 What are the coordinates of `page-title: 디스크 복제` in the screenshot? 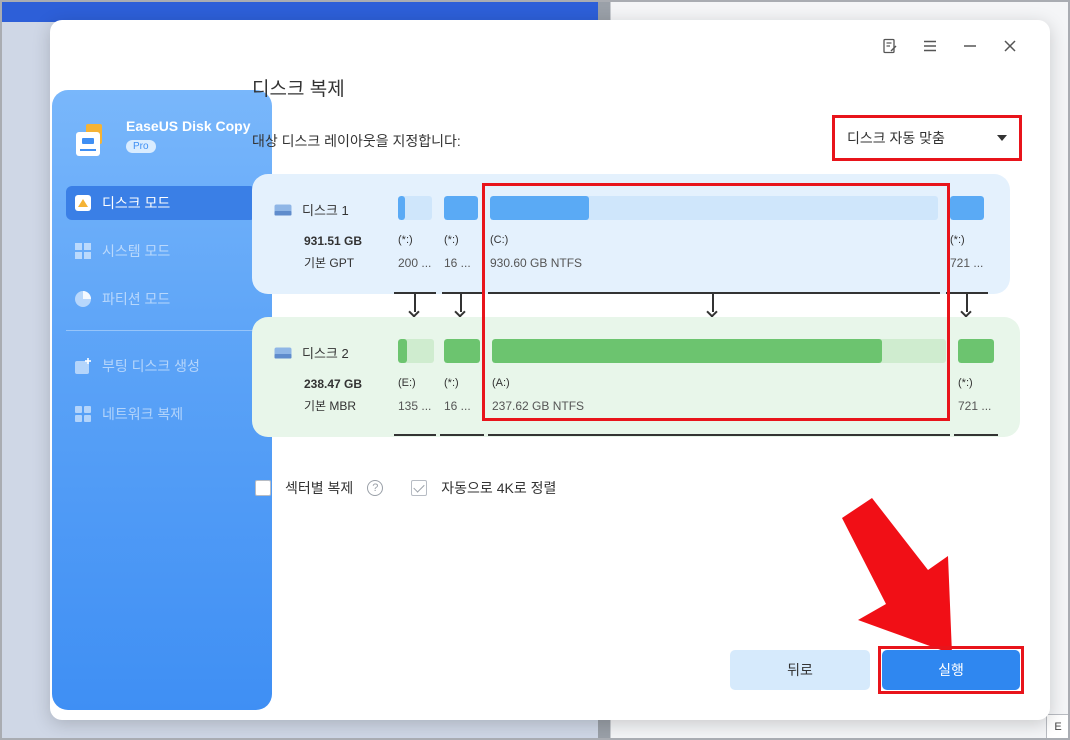 It's located at (298, 89).